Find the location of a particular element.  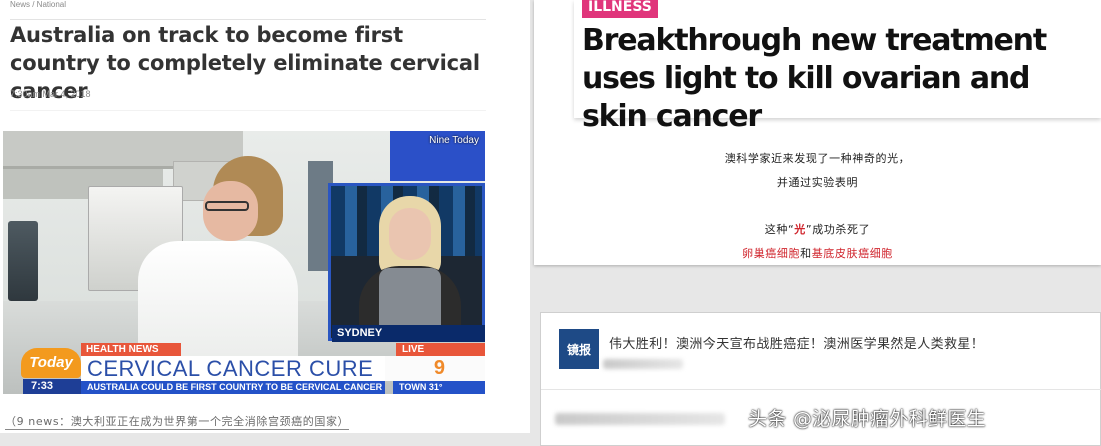

cn-text: 和 is located at coordinates (806, 253).